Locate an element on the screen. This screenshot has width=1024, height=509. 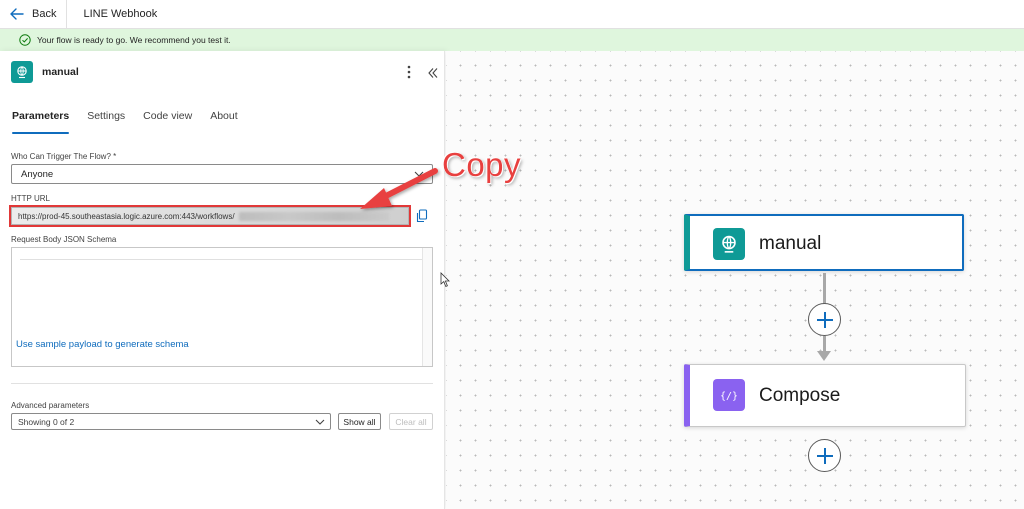
annotation-copy-label: Copy is located at coordinates (482, 164).